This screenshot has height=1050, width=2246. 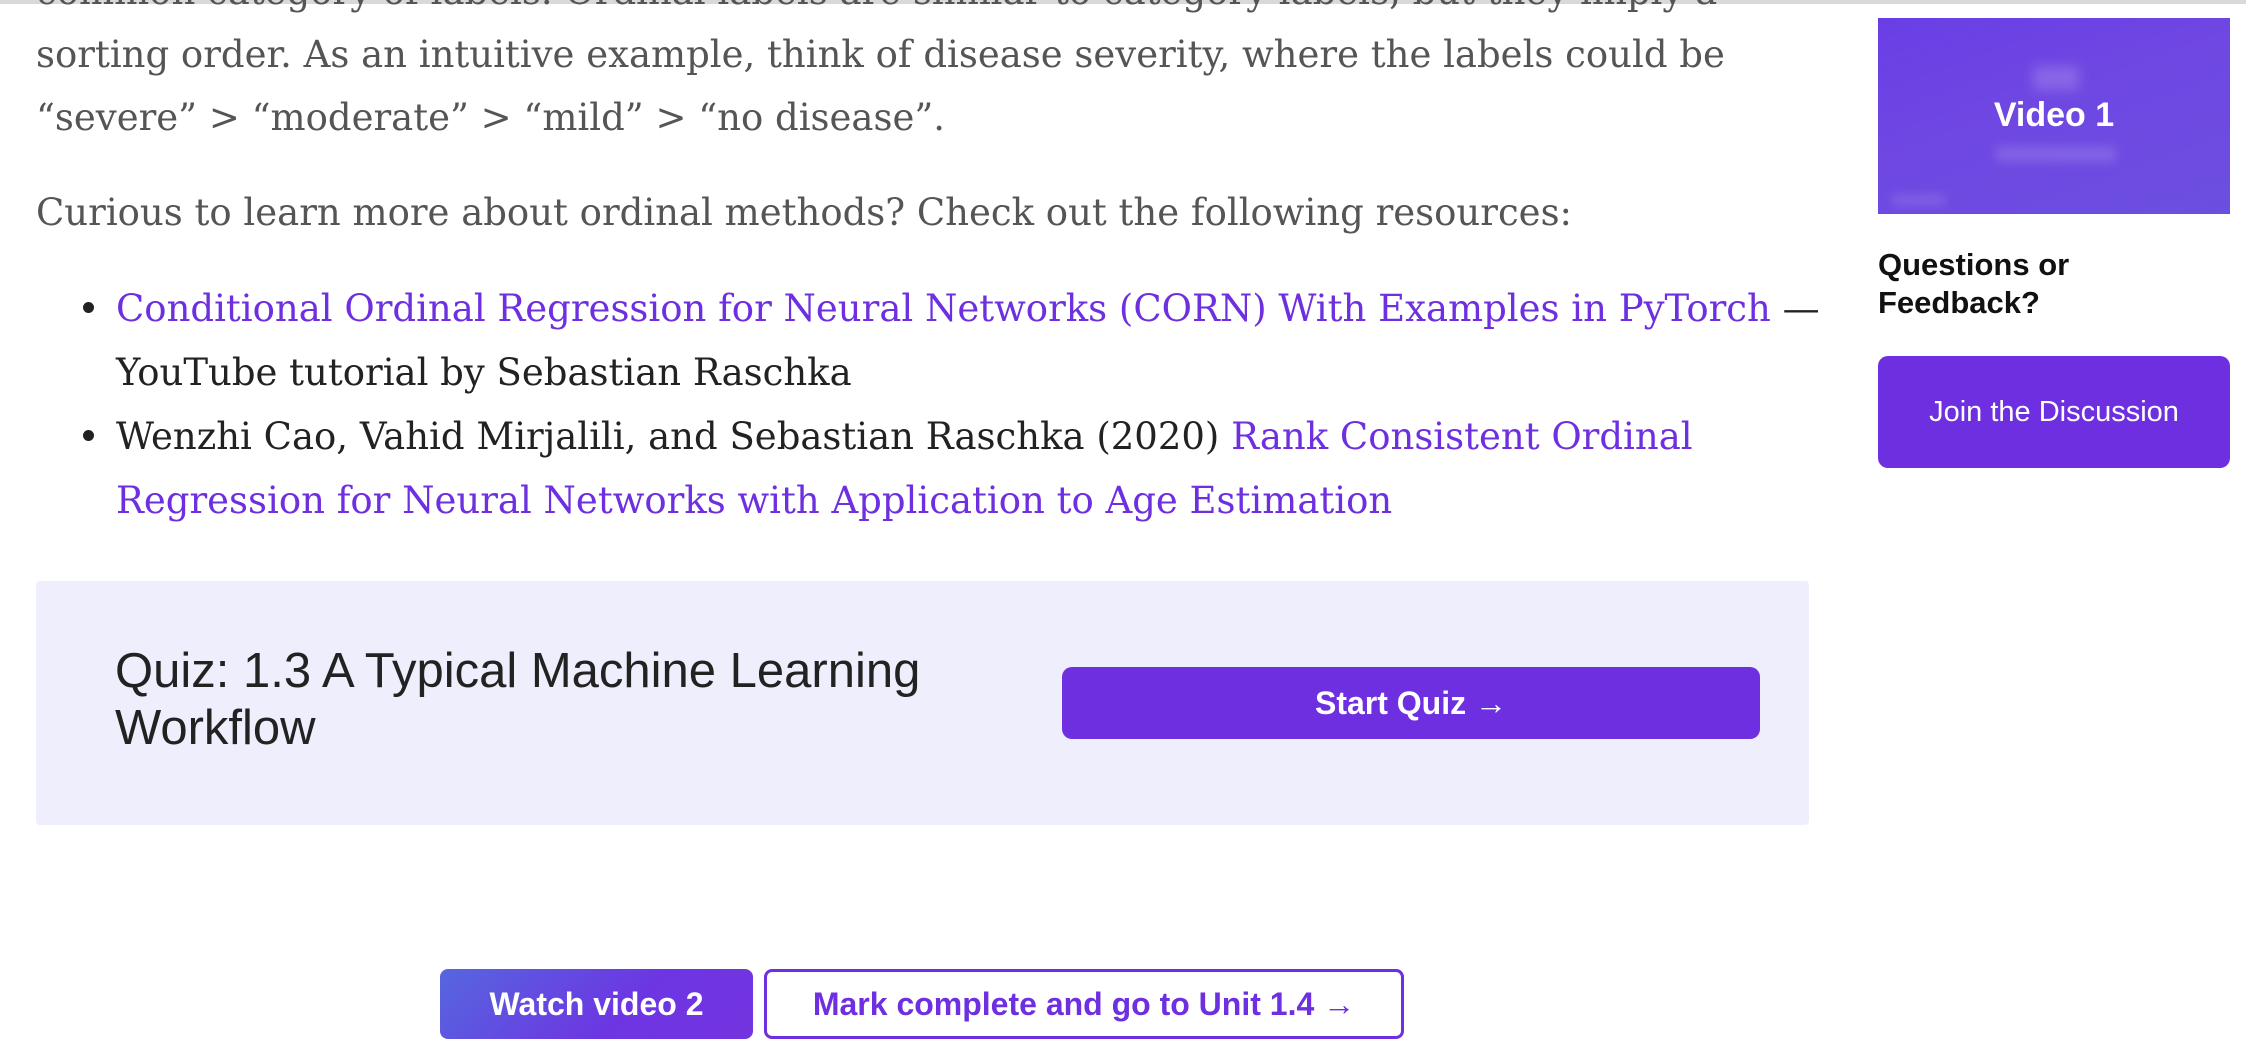 I want to click on video-thumbnail: Video 1, so click(x=2054, y=116).